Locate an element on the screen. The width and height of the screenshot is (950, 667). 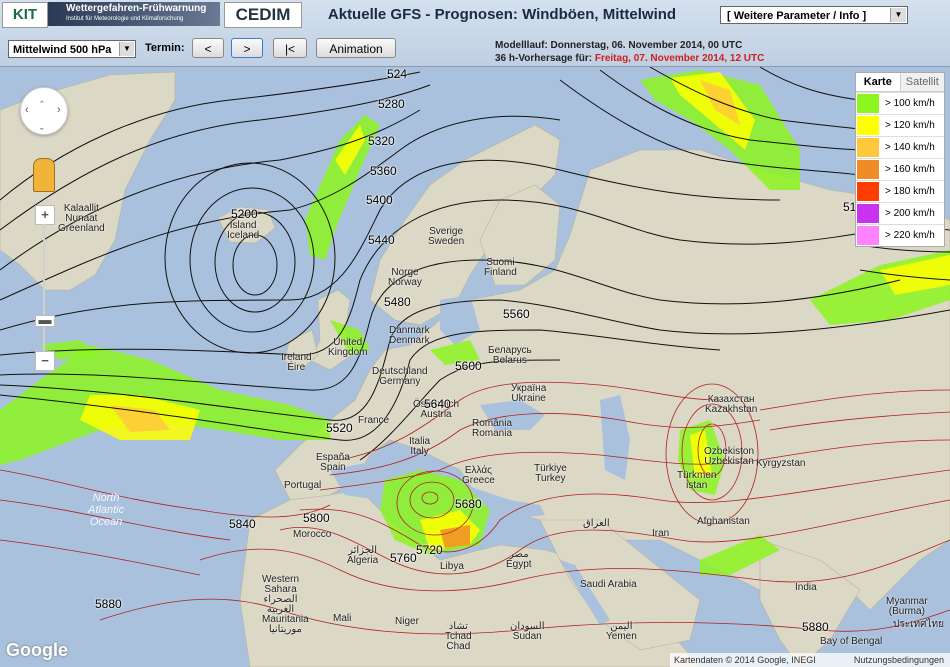
contour-label: 5800 is located at coordinates (316, 518).